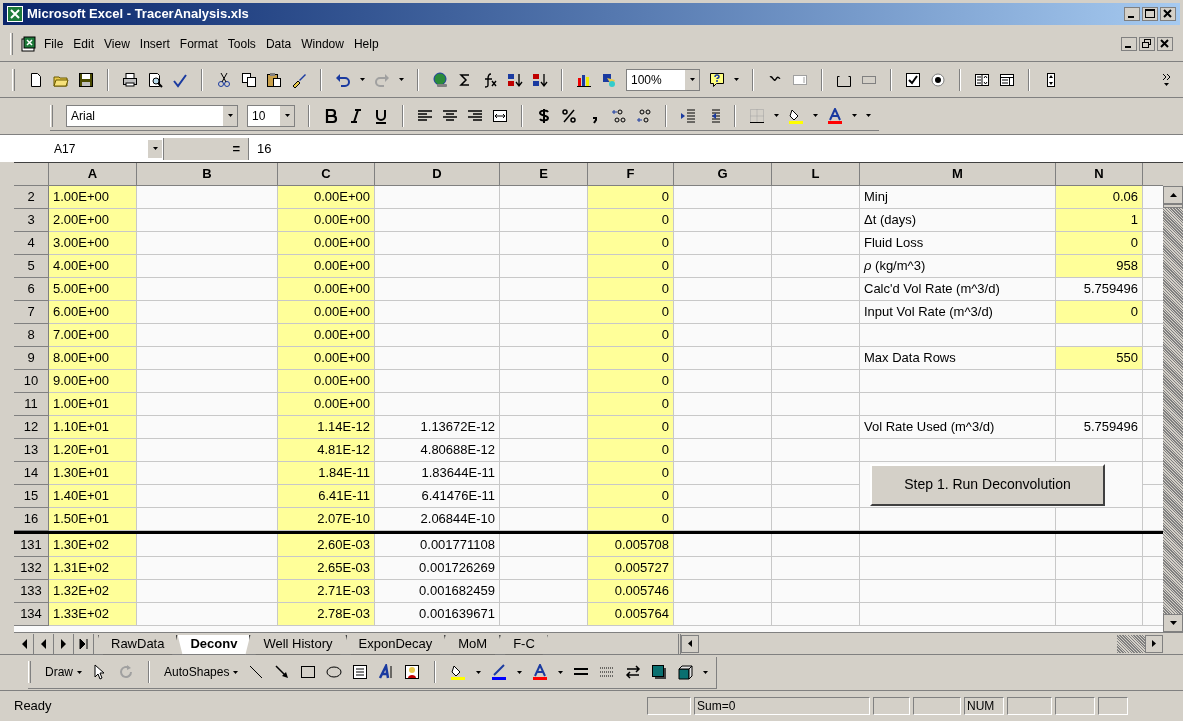 The width and height of the screenshot is (1183, 721). What do you see at coordinates (757, 115) in the screenshot?
I see `borders-icon` at bounding box center [757, 115].